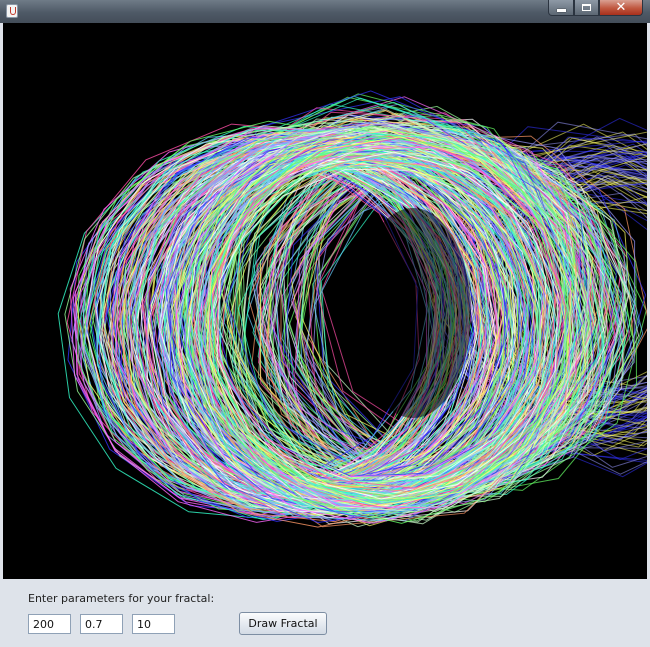  I want to click on parameter-prompt: Enter parameters for your fractal:, so click(121, 598).